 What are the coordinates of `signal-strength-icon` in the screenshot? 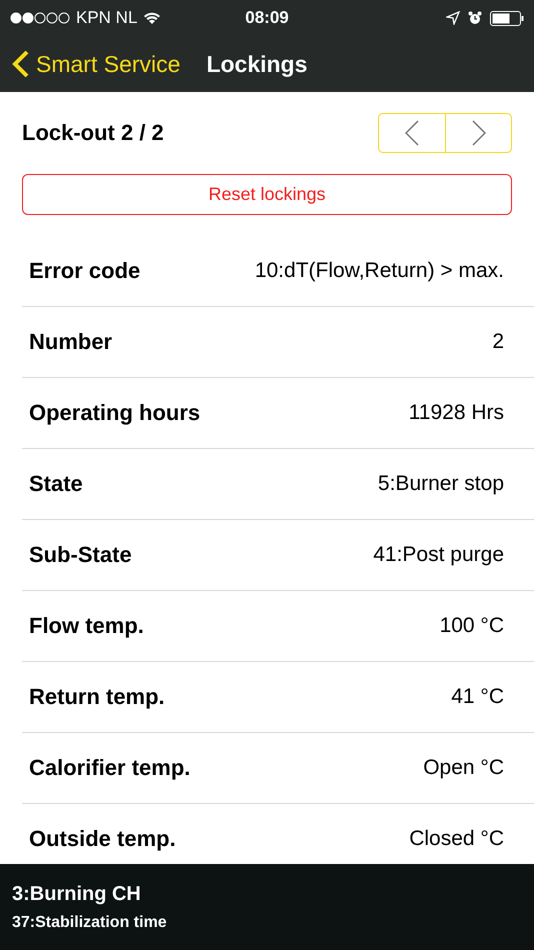 It's located at (40, 18).